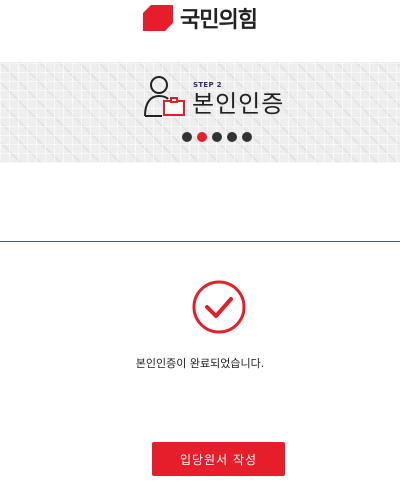 This screenshot has width=400, height=484. What do you see at coordinates (158, 18) in the screenshot?
I see `party-logo-mark-icon` at bounding box center [158, 18].